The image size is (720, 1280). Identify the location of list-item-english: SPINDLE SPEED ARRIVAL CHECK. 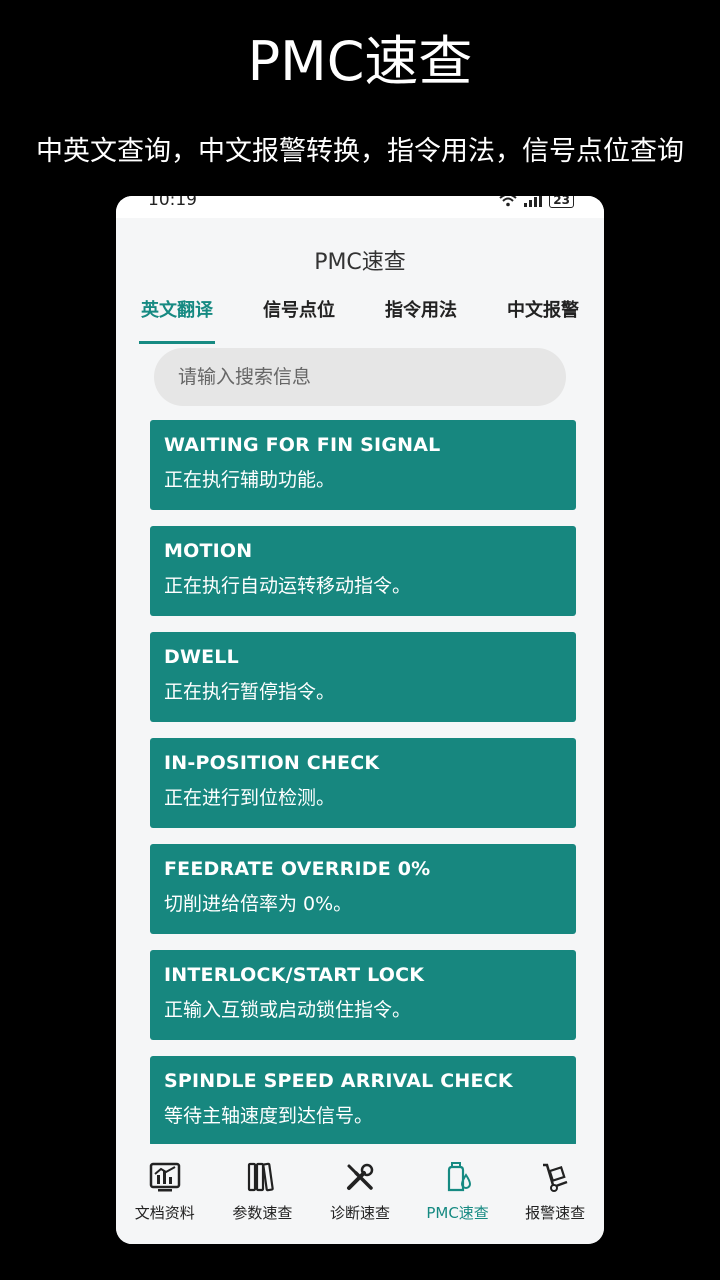
(338, 1081).